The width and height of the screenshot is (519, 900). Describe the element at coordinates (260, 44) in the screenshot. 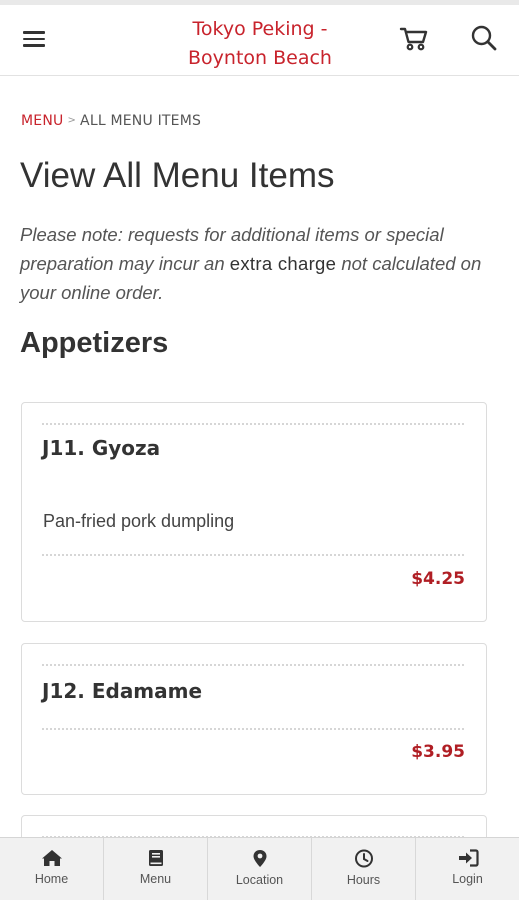

I see `restaurant-title: Tokyo Peking - Boynton Beach` at that location.